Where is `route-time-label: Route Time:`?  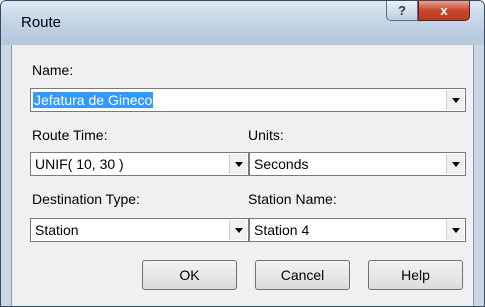 route-time-label: Route Time: is located at coordinates (70, 135).